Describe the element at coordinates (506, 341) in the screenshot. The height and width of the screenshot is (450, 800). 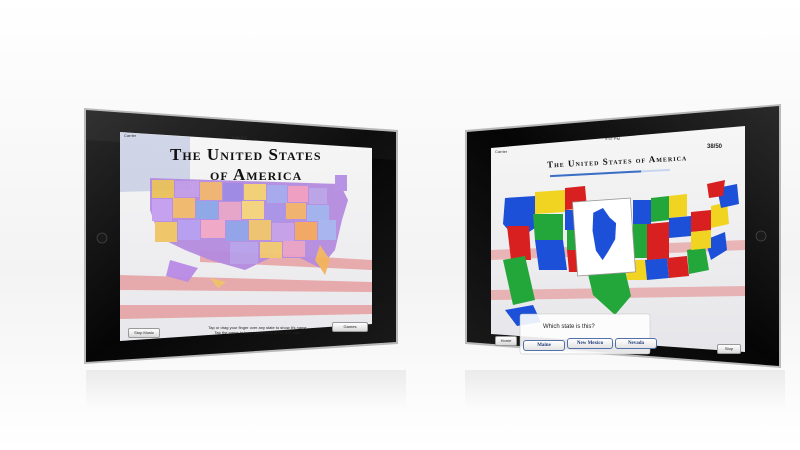
I see `home-button: Home` at that location.